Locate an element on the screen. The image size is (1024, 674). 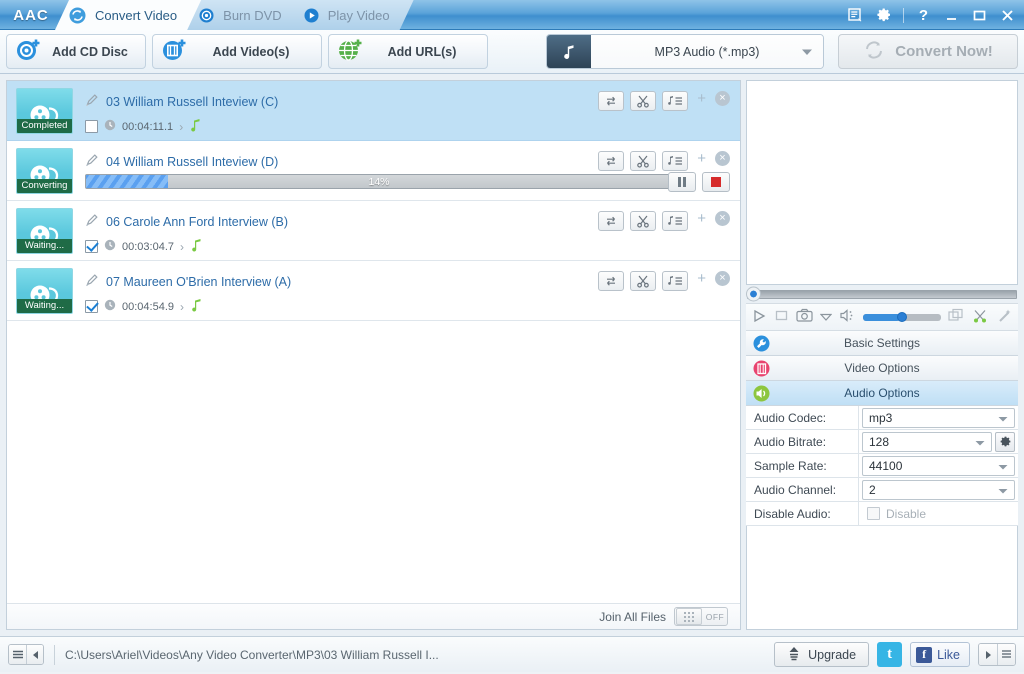
tab-play-video: Play Video is located at coordinates (352, 15).